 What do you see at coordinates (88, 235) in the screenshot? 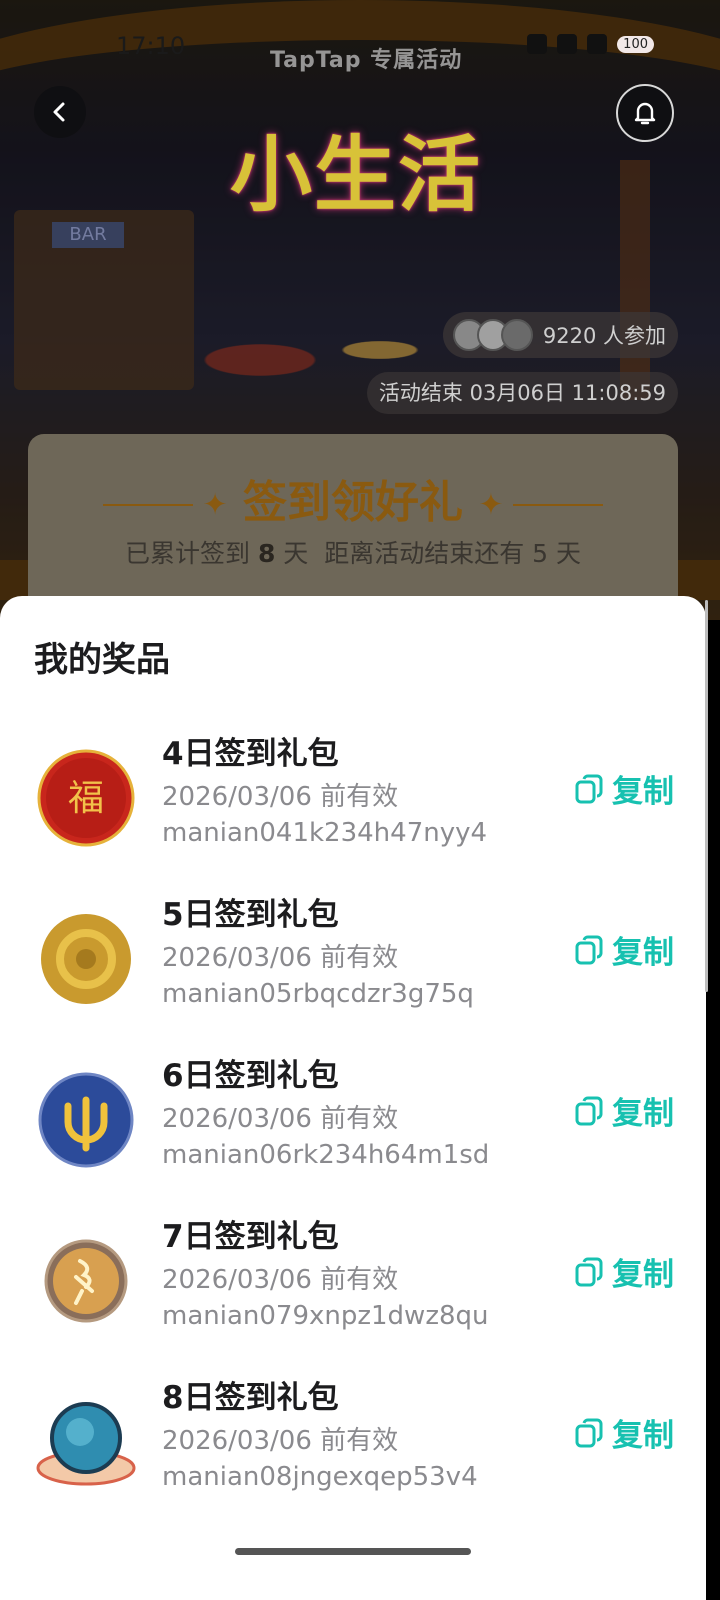
I see `bar-sign: BAR` at bounding box center [88, 235].